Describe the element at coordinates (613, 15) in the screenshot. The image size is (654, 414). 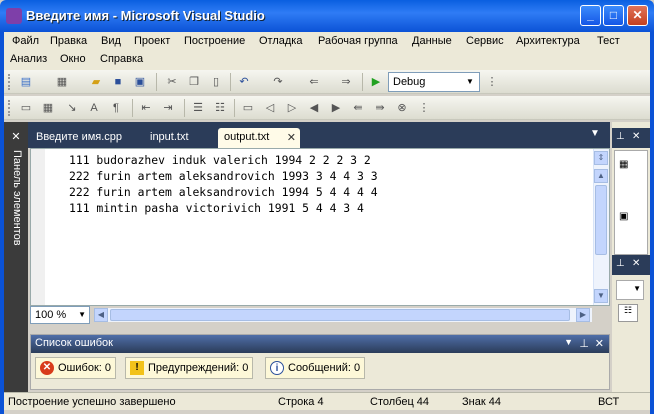
I see `maximize-button: □` at that location.